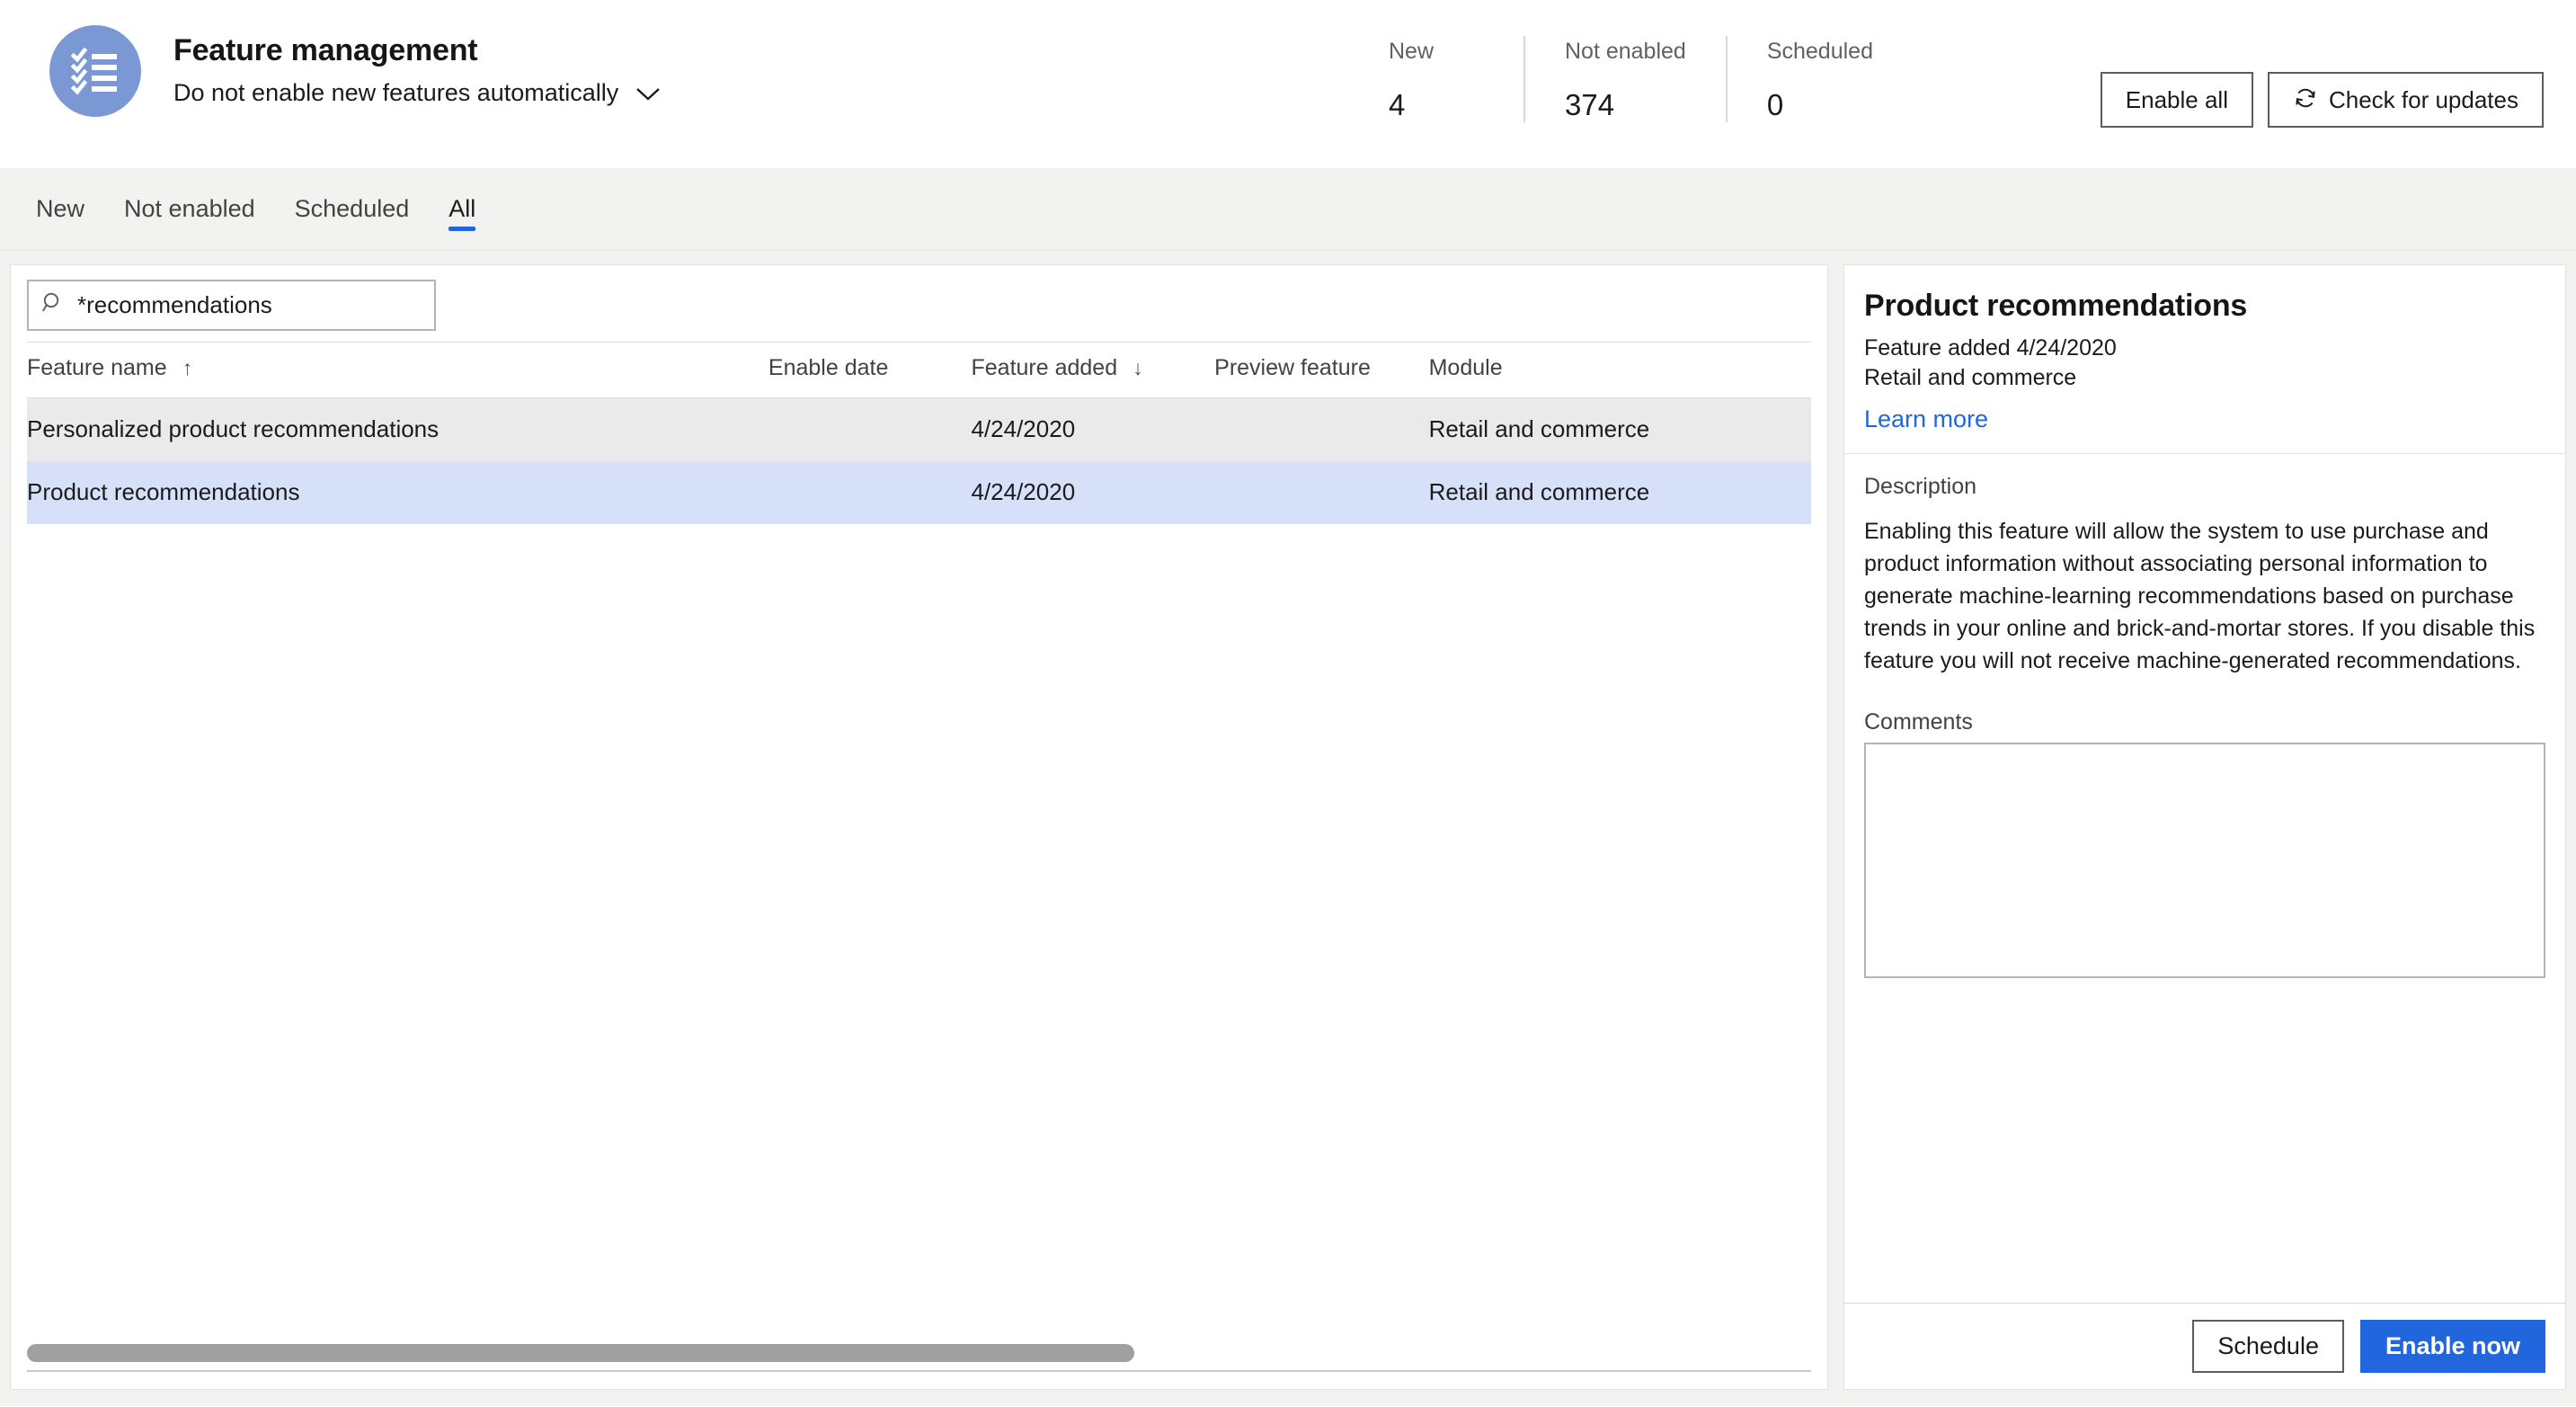  I want to click on col-header-preview-feature: Preview feature, so click(1321, 370).